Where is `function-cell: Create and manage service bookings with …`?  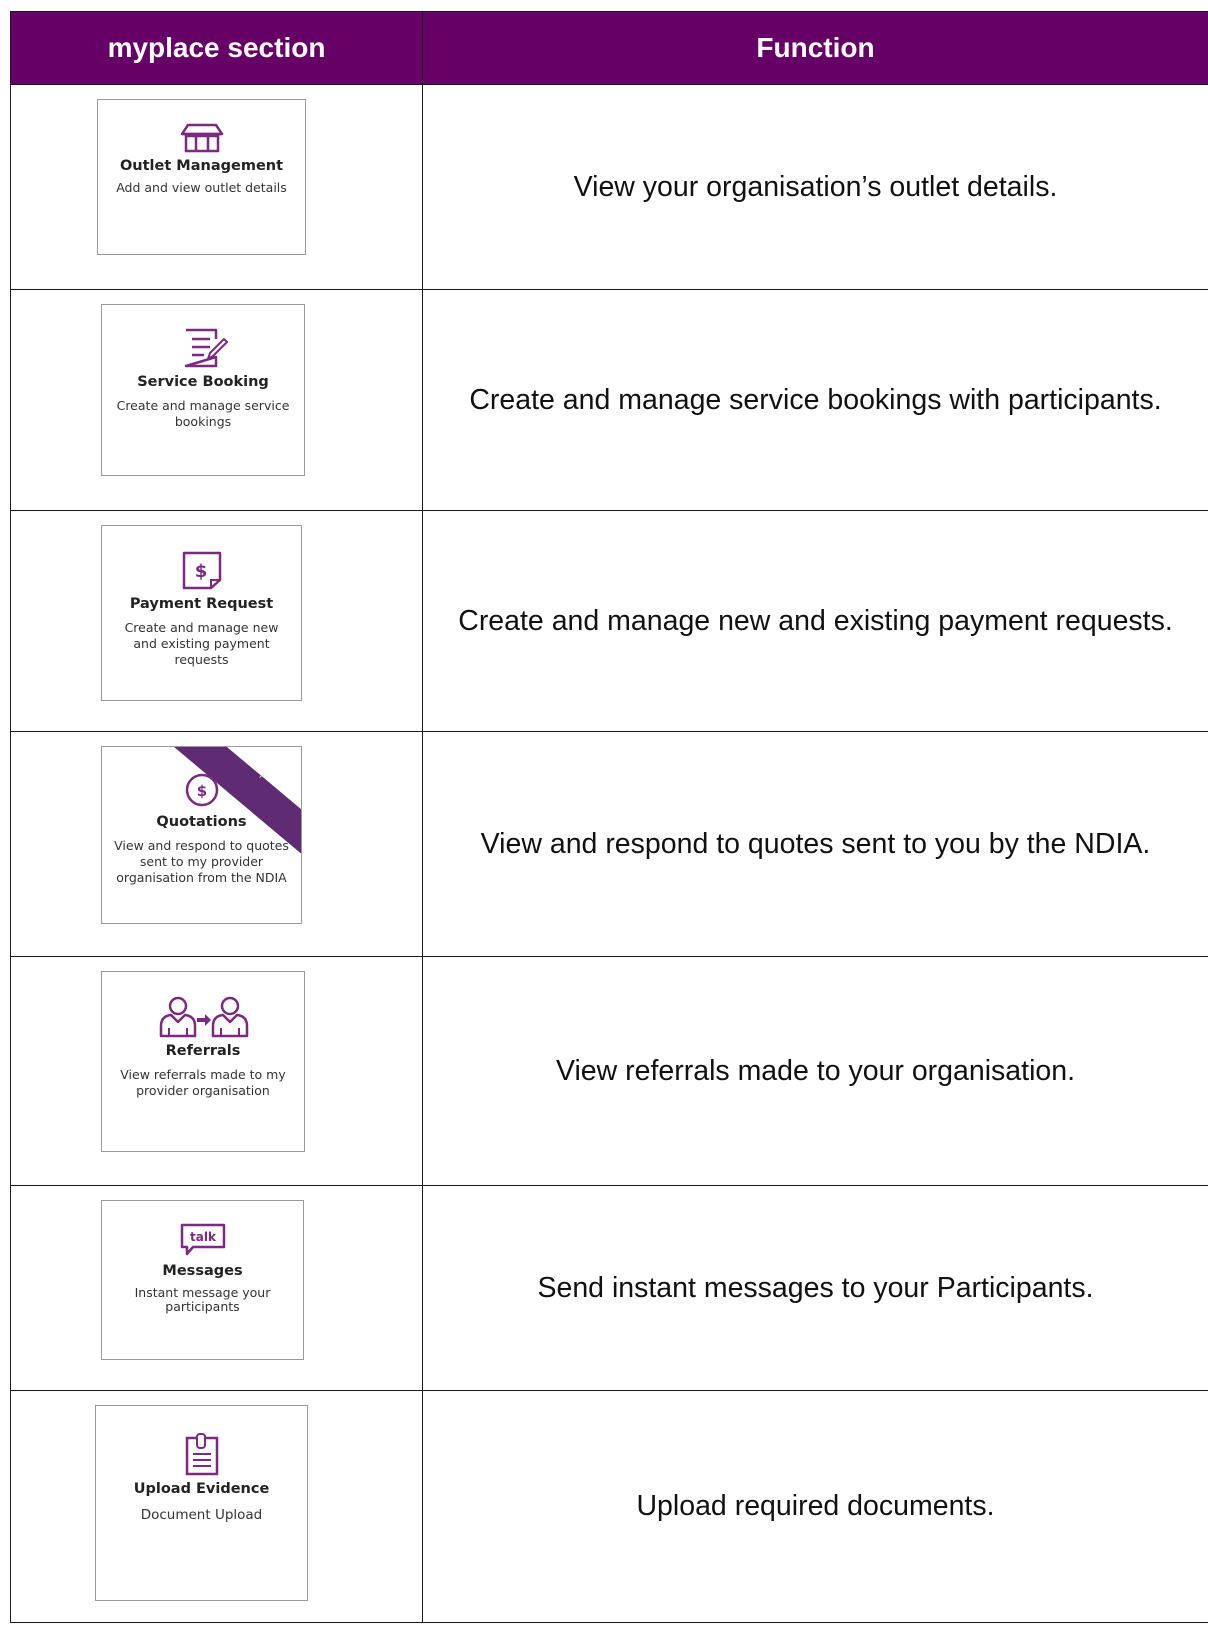
function-cell: Create and manage service bookings with … is located at coordinates (815, 400).